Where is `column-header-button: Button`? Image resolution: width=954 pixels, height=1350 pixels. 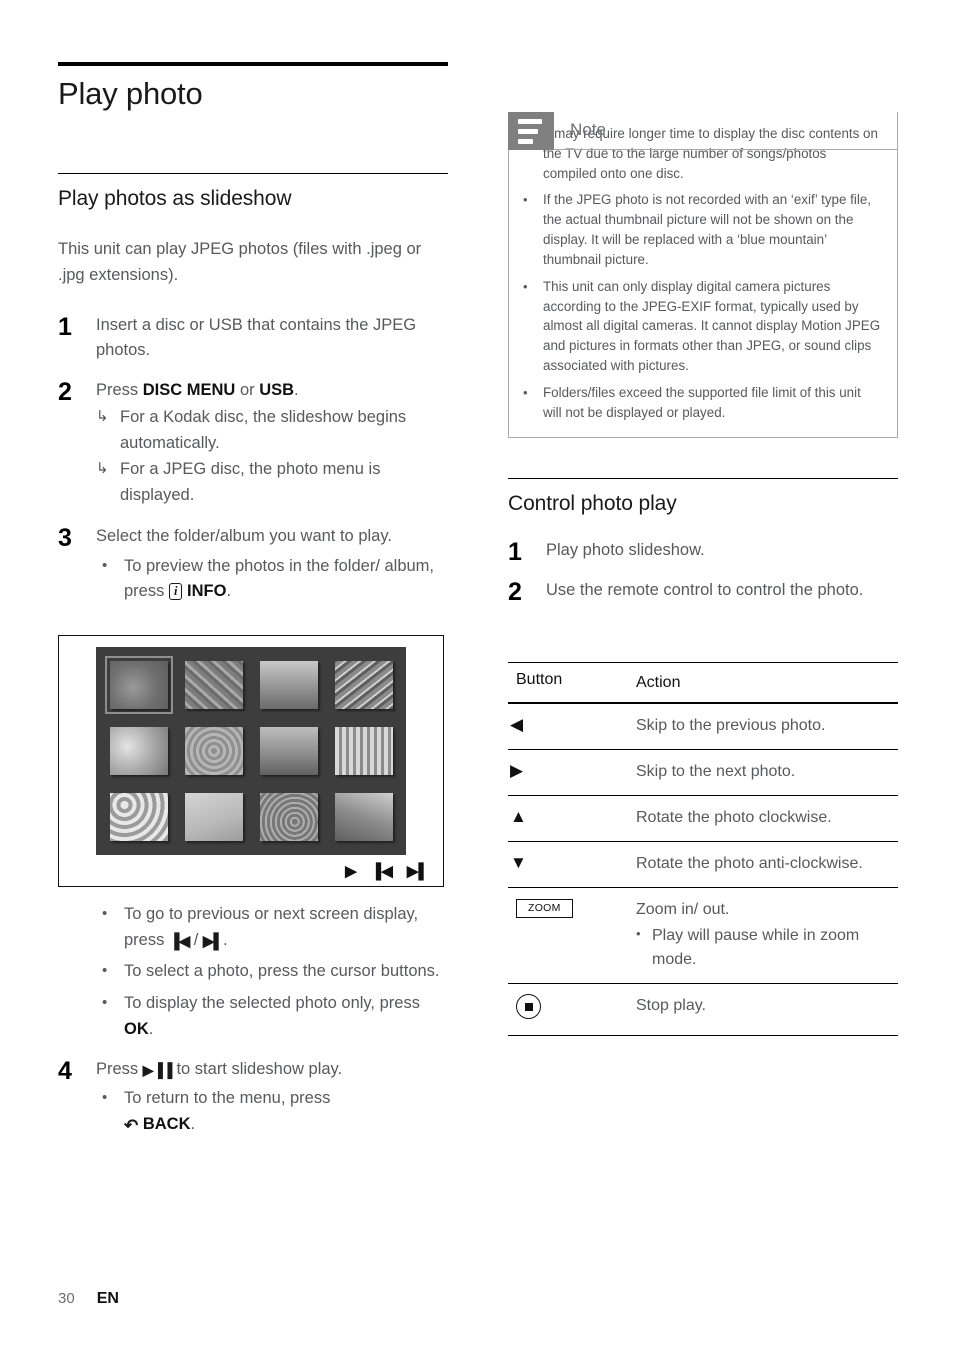 column-header-button: Button is located at coordinates (539, 679).